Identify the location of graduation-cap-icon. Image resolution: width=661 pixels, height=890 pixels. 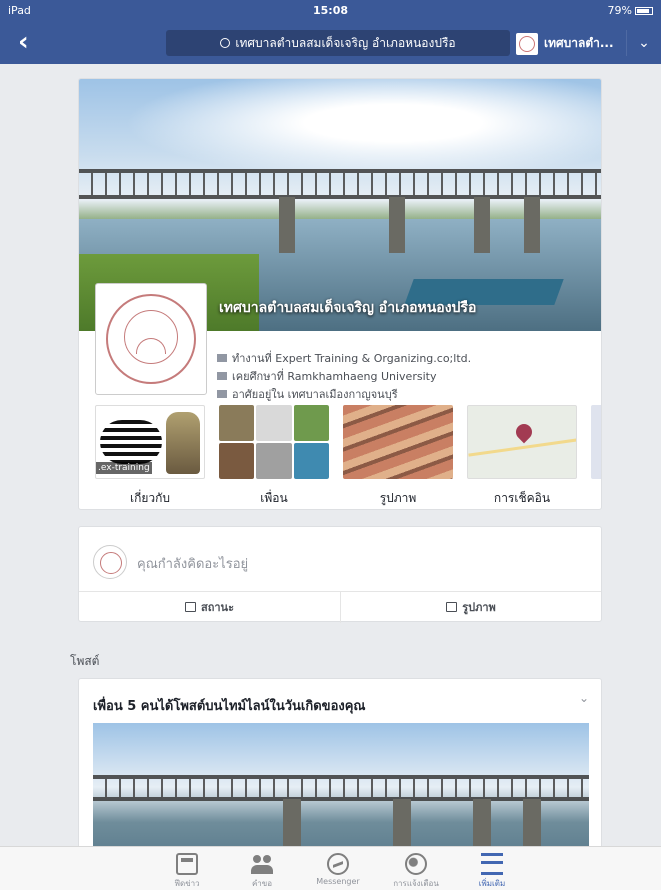
(222, 376).